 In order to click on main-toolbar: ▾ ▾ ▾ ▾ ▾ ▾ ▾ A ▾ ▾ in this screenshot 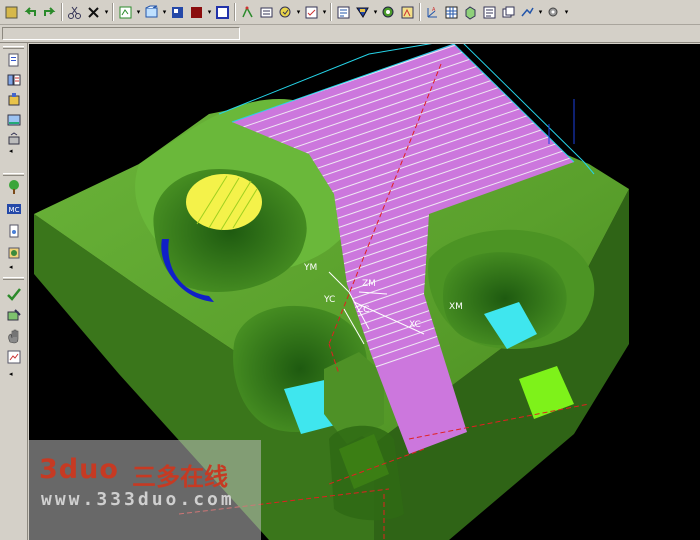, I will do `click(350, 12)`.